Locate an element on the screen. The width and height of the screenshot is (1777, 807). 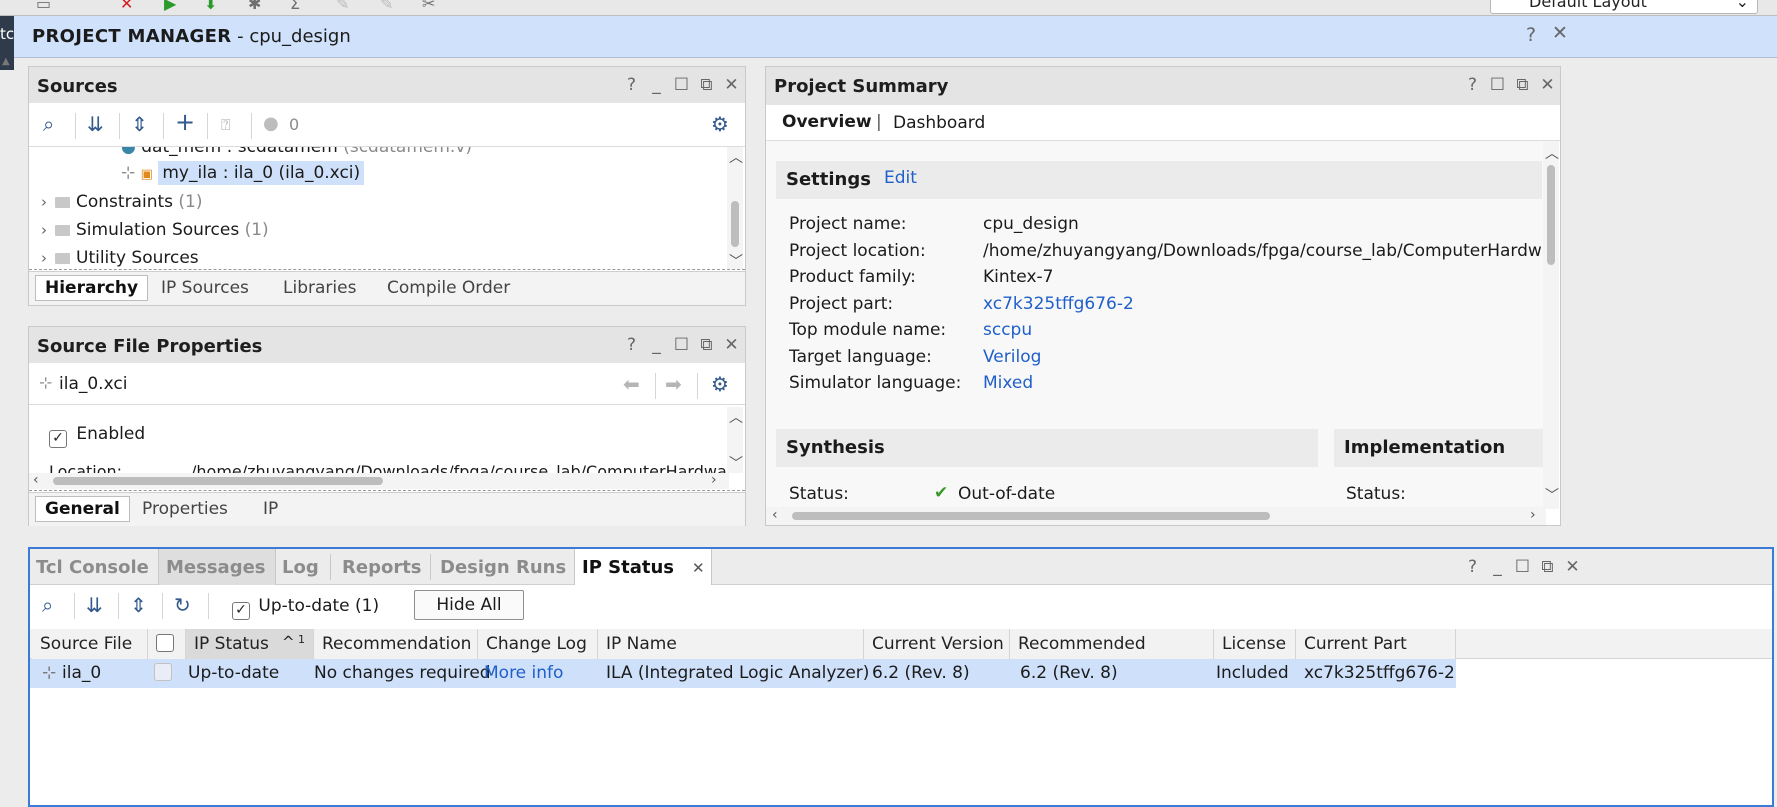
summary-vscroll: ︿ ﹀ is located at coordinates (1551, 325).